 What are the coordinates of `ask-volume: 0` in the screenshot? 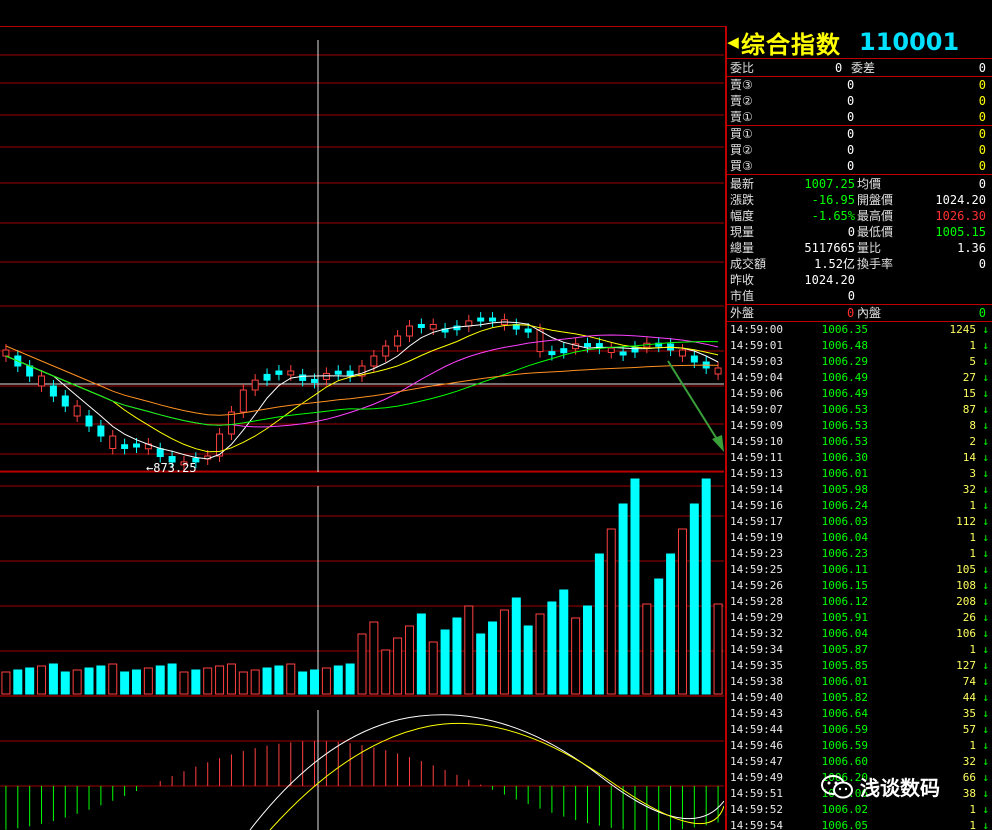 It's located at (982, 101).